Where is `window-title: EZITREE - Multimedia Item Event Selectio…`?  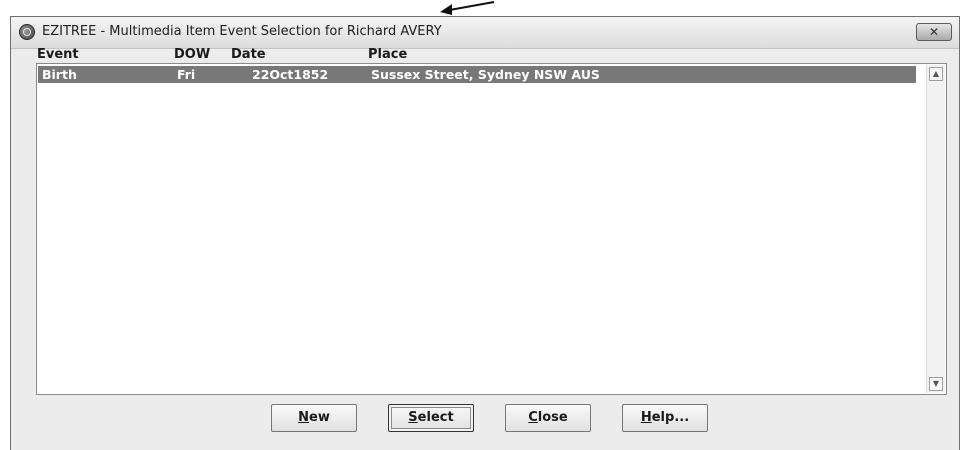 window-title: EZITREE - Multimedia Item Event Selectio… is located at coordinates (242, 31).